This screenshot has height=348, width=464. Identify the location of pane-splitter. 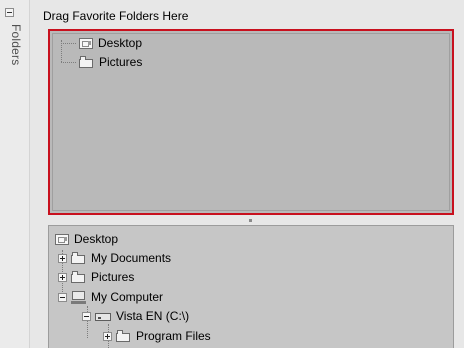
(250, 220).